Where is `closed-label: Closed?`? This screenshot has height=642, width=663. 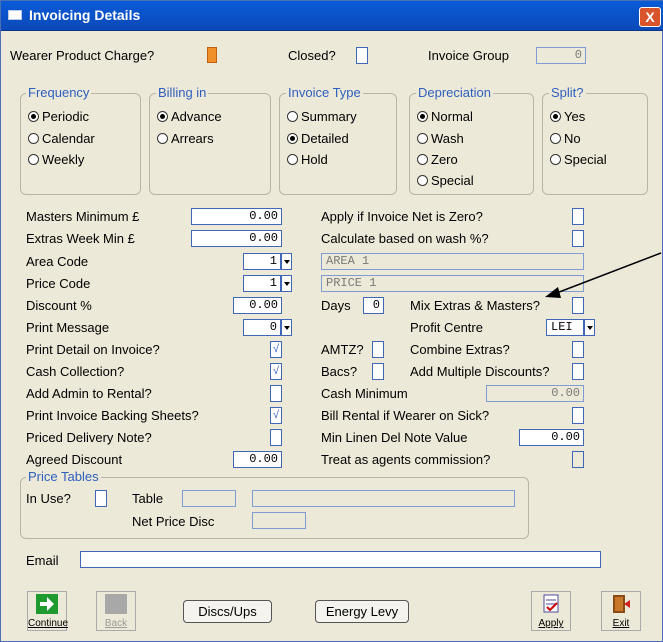
closed-label: Closed? is located at coordinates (312, 55).